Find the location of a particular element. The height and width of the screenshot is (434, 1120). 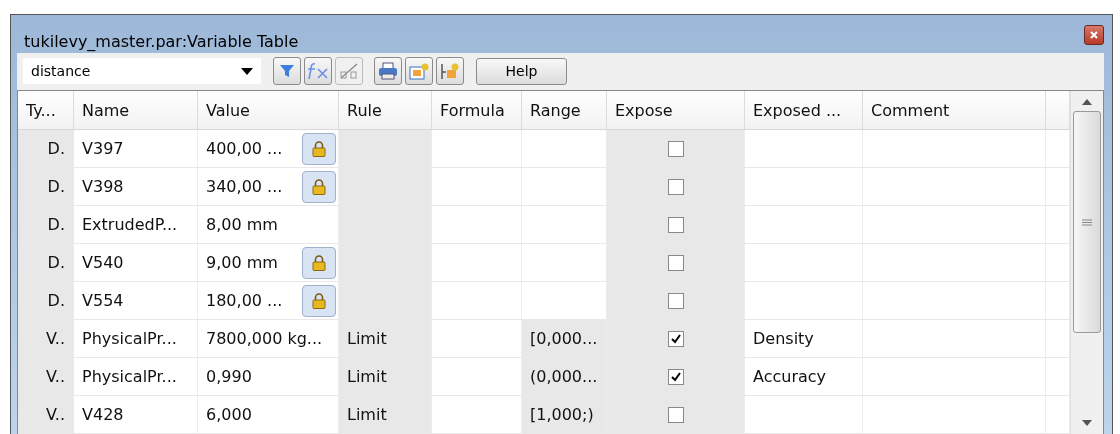

table-cell: 9,00 mm is located at coordinates (242, 262).